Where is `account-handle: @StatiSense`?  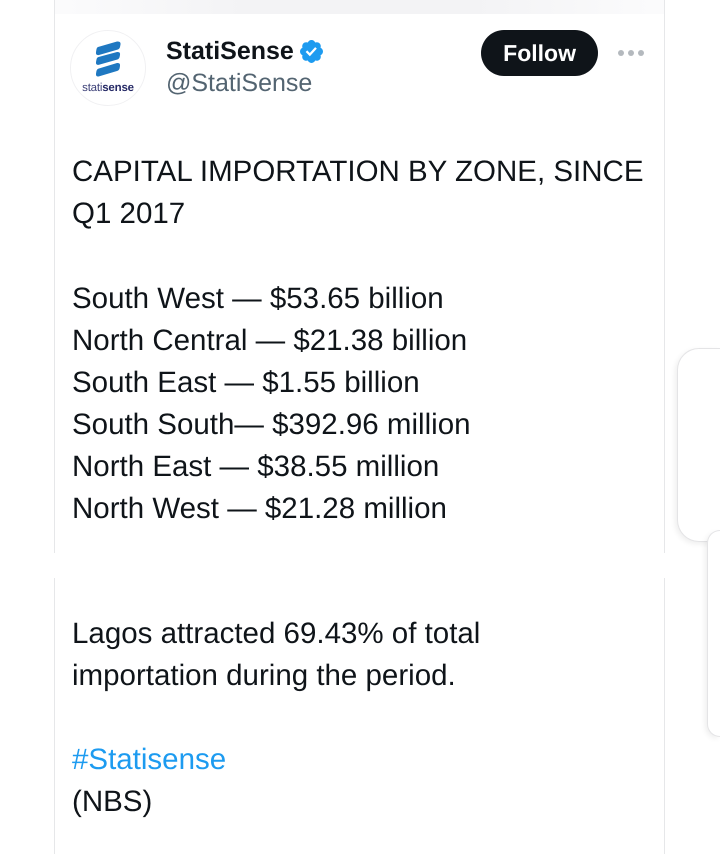 account-handle: @StatiSense is located at coordinates (240, 83).